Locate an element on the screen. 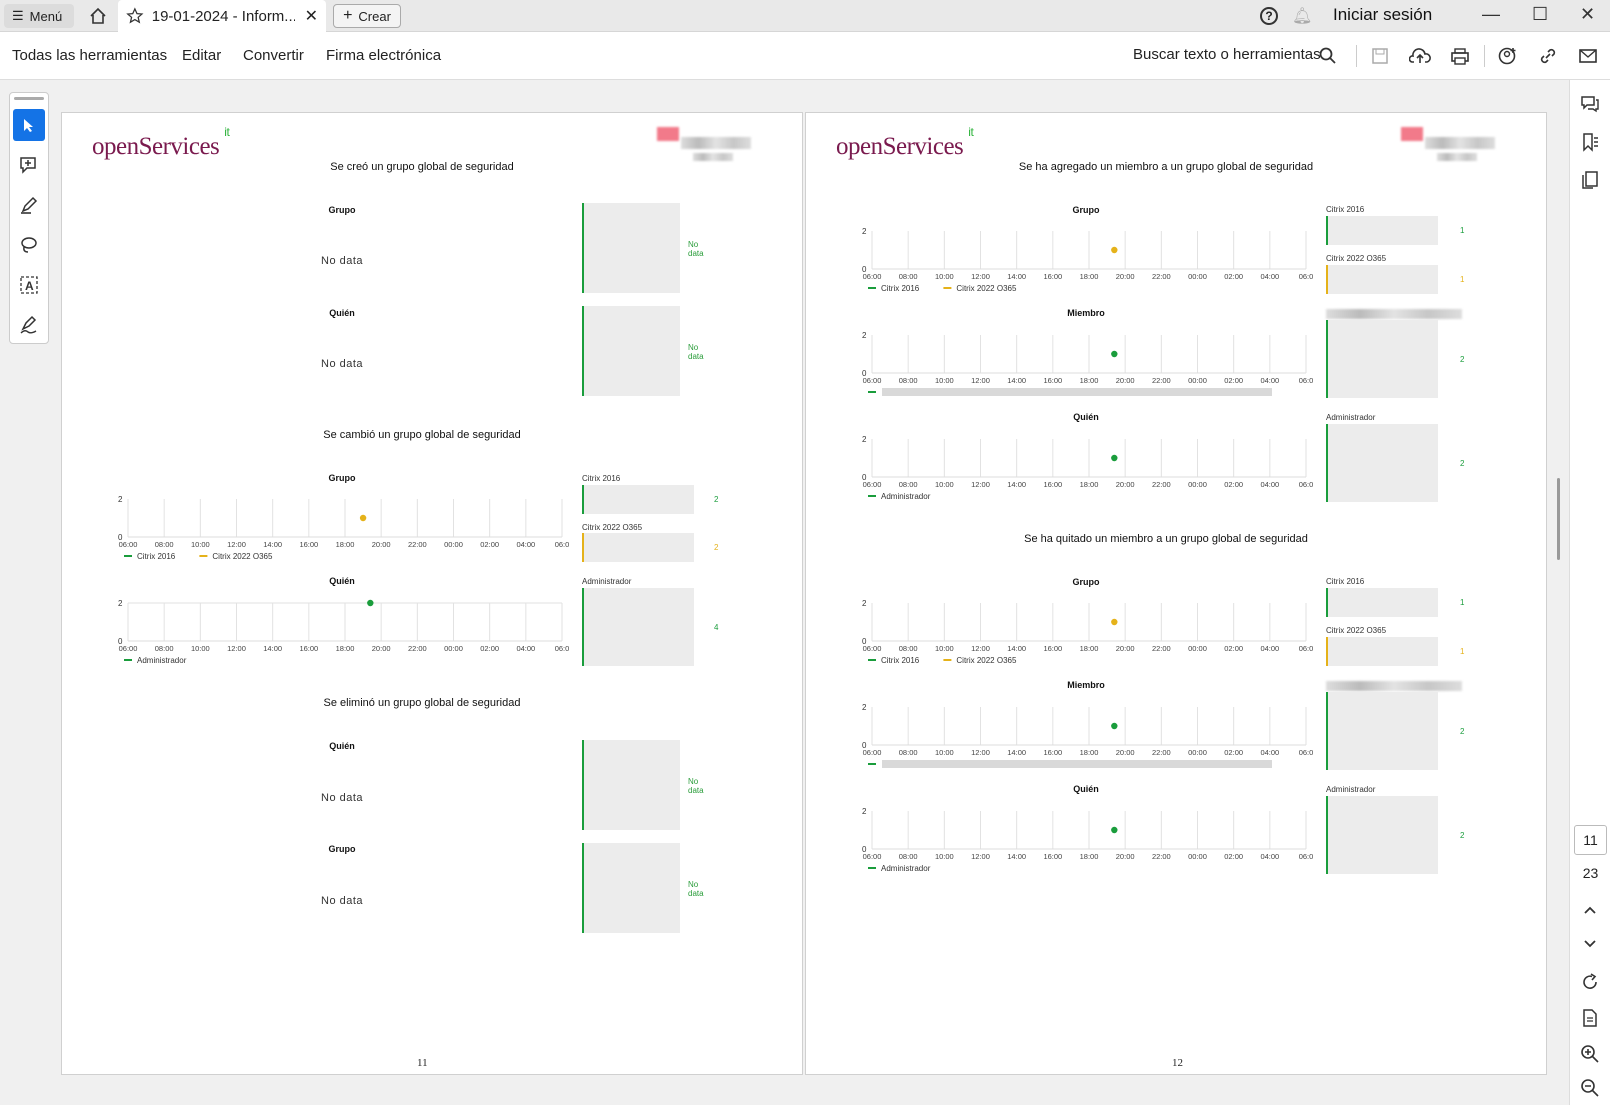  x-tick-label: 00:00 is located at coordinates (1197, 752).